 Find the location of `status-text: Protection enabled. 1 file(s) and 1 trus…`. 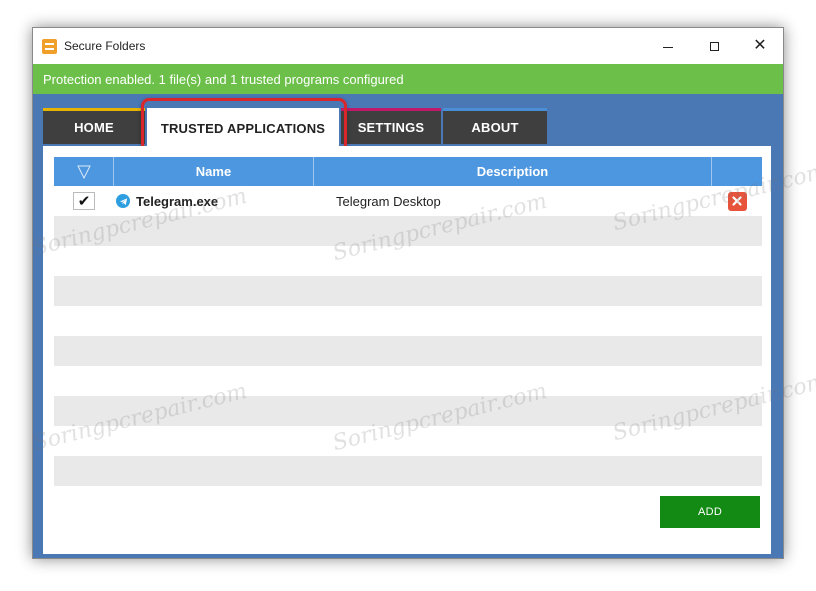

status-text: Protection enabled. 1 file(s) and 1 trus… is located at coordinates (223, 79).